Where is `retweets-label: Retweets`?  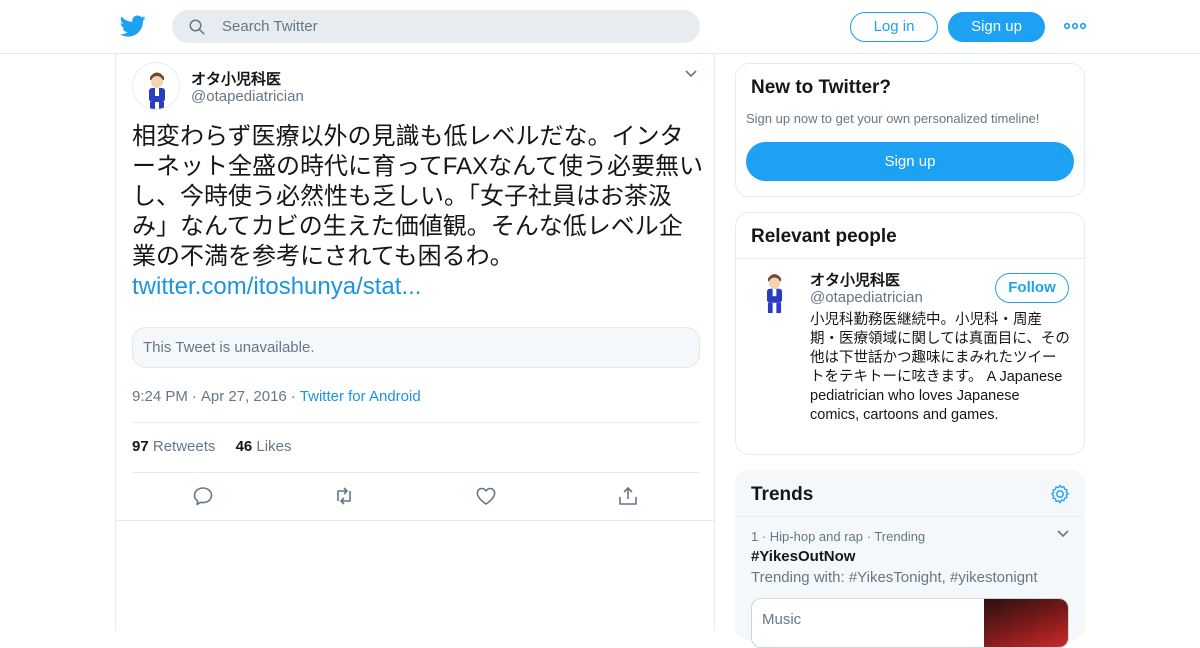
retweets-label: Retweets is located at coordinates (184, 446).